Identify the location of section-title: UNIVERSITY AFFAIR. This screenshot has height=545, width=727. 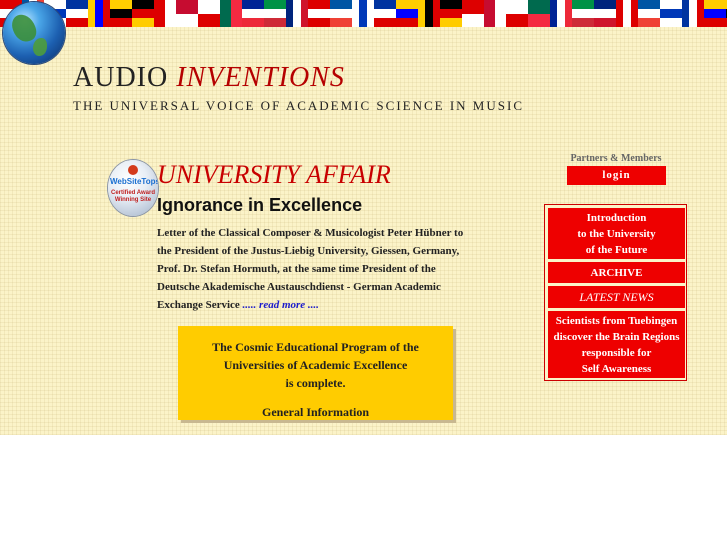
(274, 174).